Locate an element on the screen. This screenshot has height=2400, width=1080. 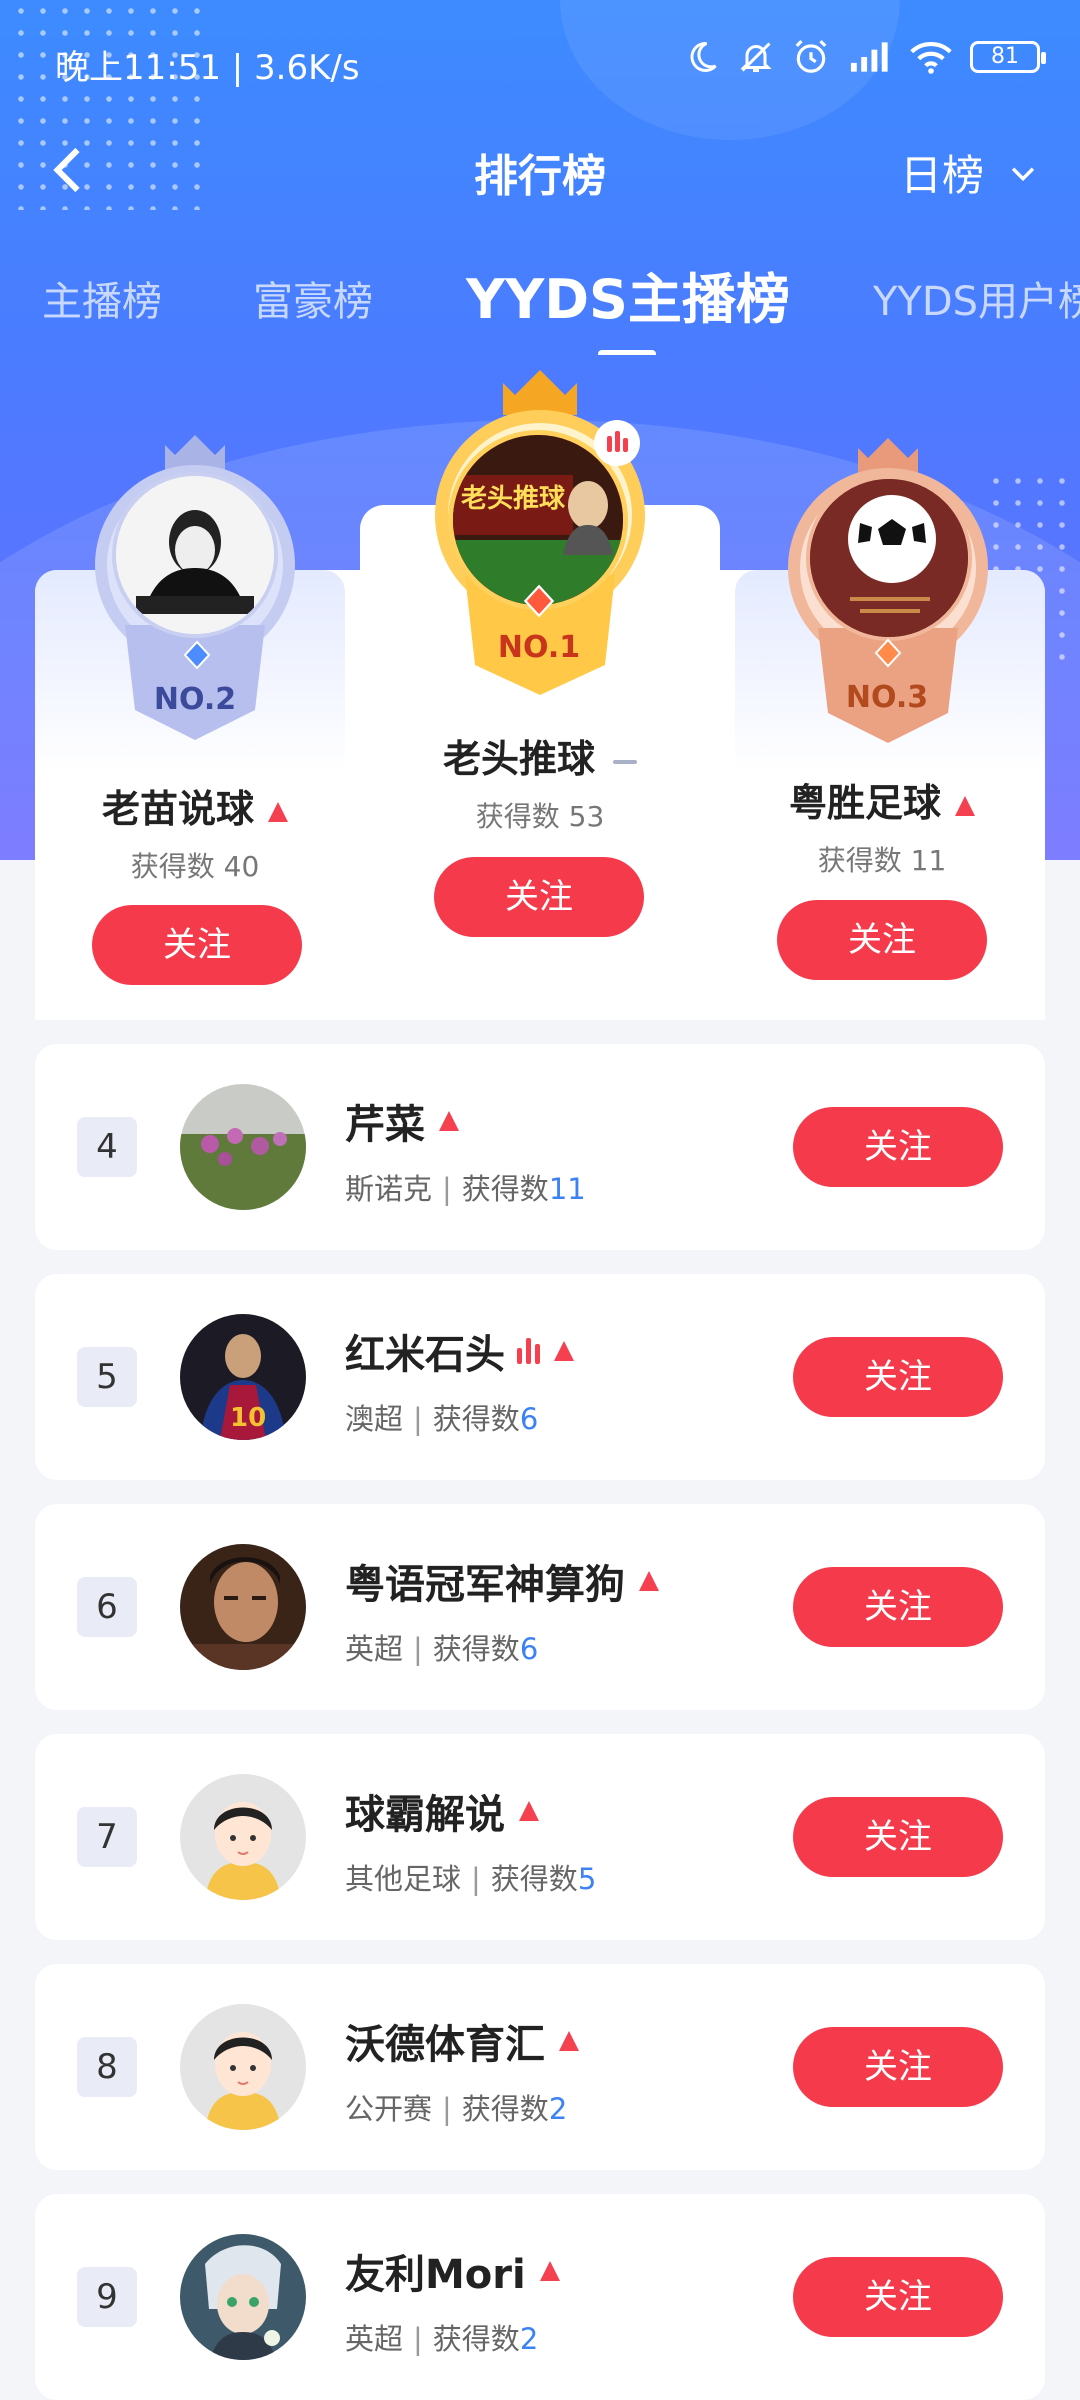
receive-count: 获得数 11 is located at coordinates (882, 860).